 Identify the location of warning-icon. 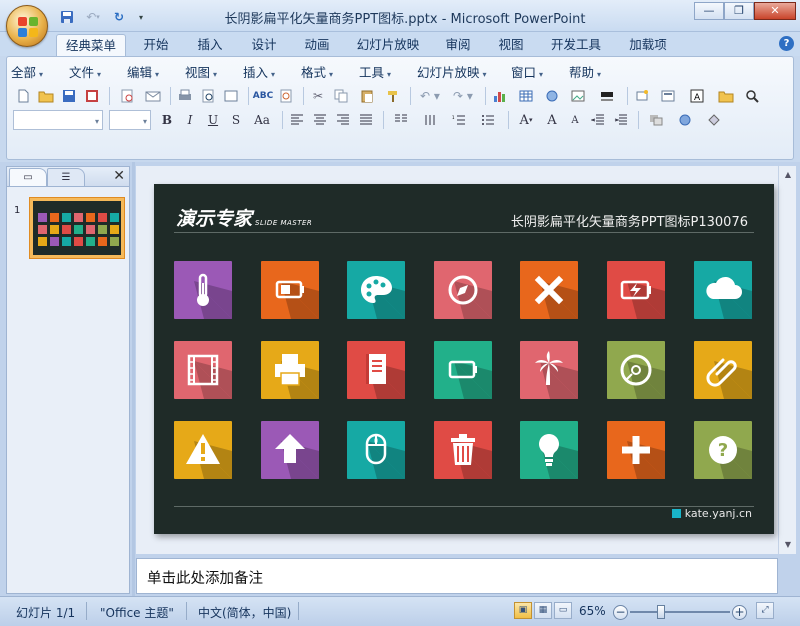
(203, 450).